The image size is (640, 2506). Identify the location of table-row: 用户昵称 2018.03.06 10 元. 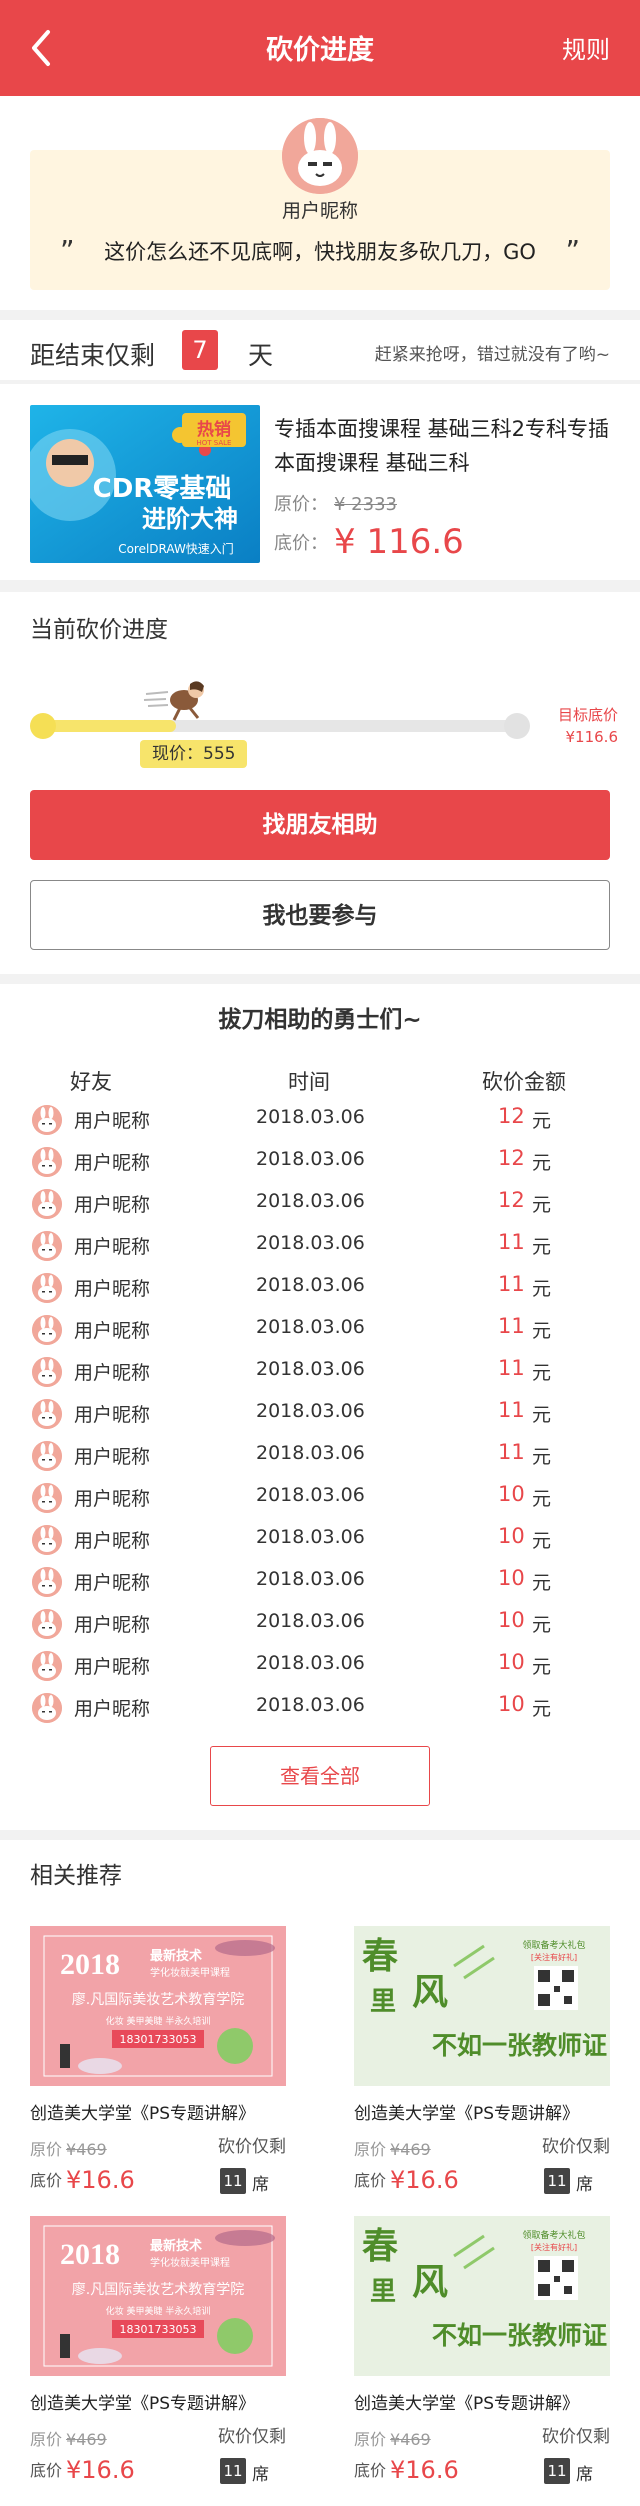
(320, 1665).